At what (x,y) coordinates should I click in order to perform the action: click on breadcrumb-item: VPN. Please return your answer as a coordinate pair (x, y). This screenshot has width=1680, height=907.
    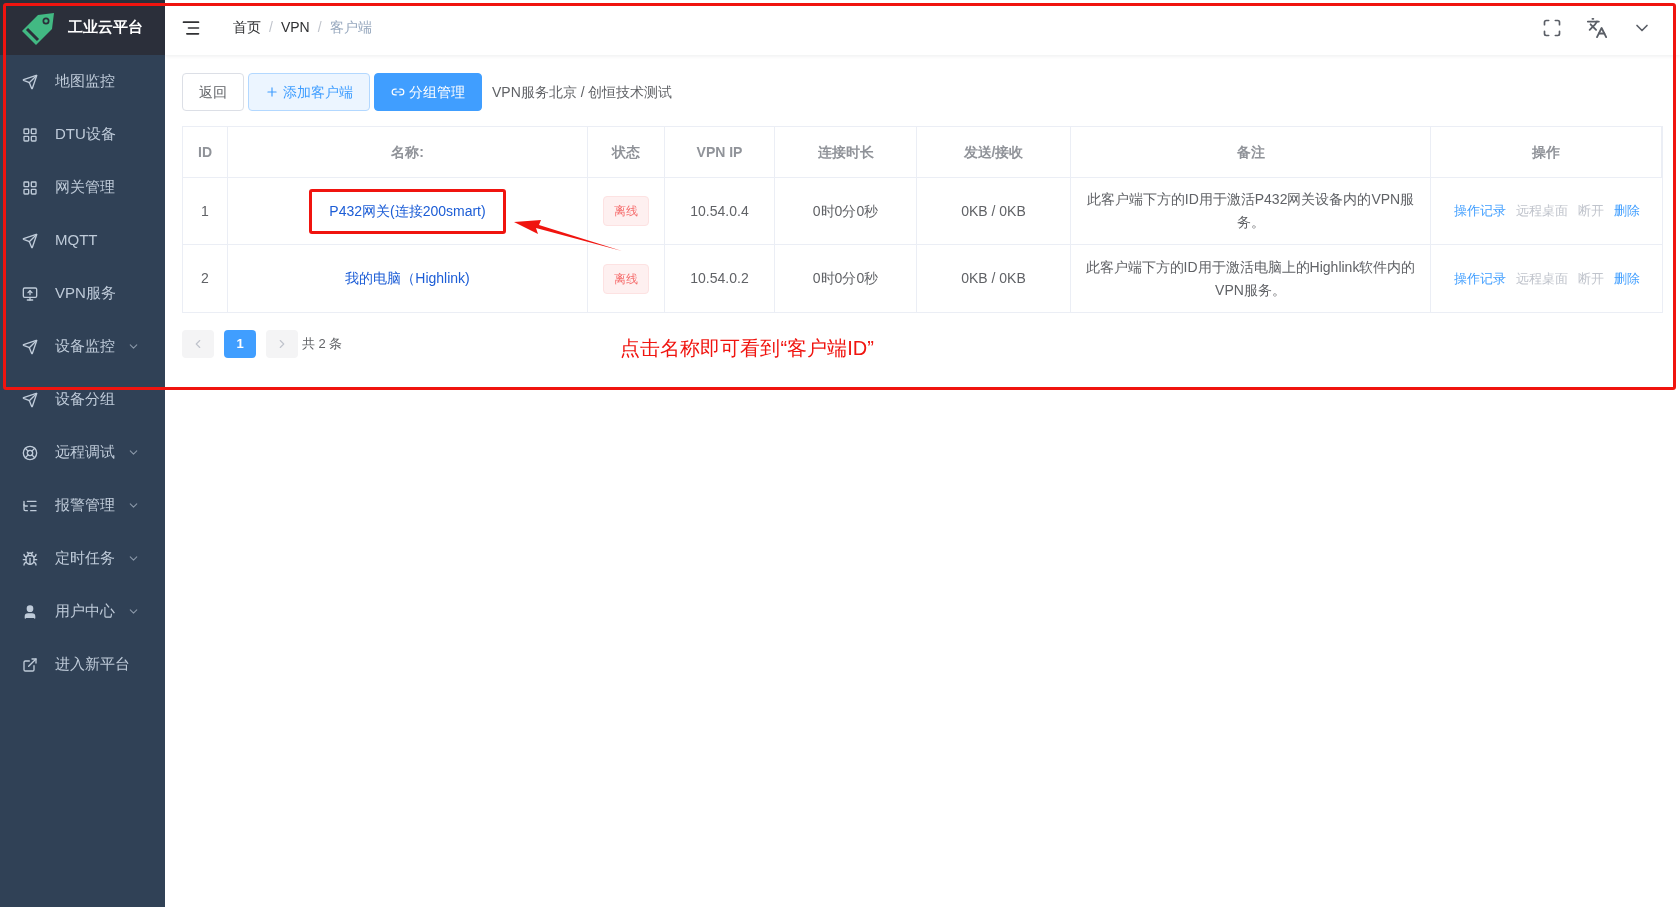
    Looking at the image, I should click on (295, 27).